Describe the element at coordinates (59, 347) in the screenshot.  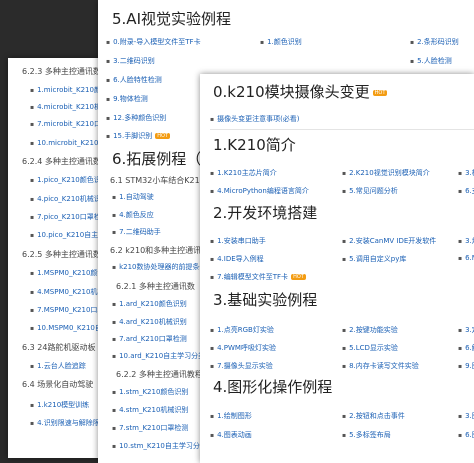
I see `section-heading: 6.3 24路舵机驱动板` at that location.